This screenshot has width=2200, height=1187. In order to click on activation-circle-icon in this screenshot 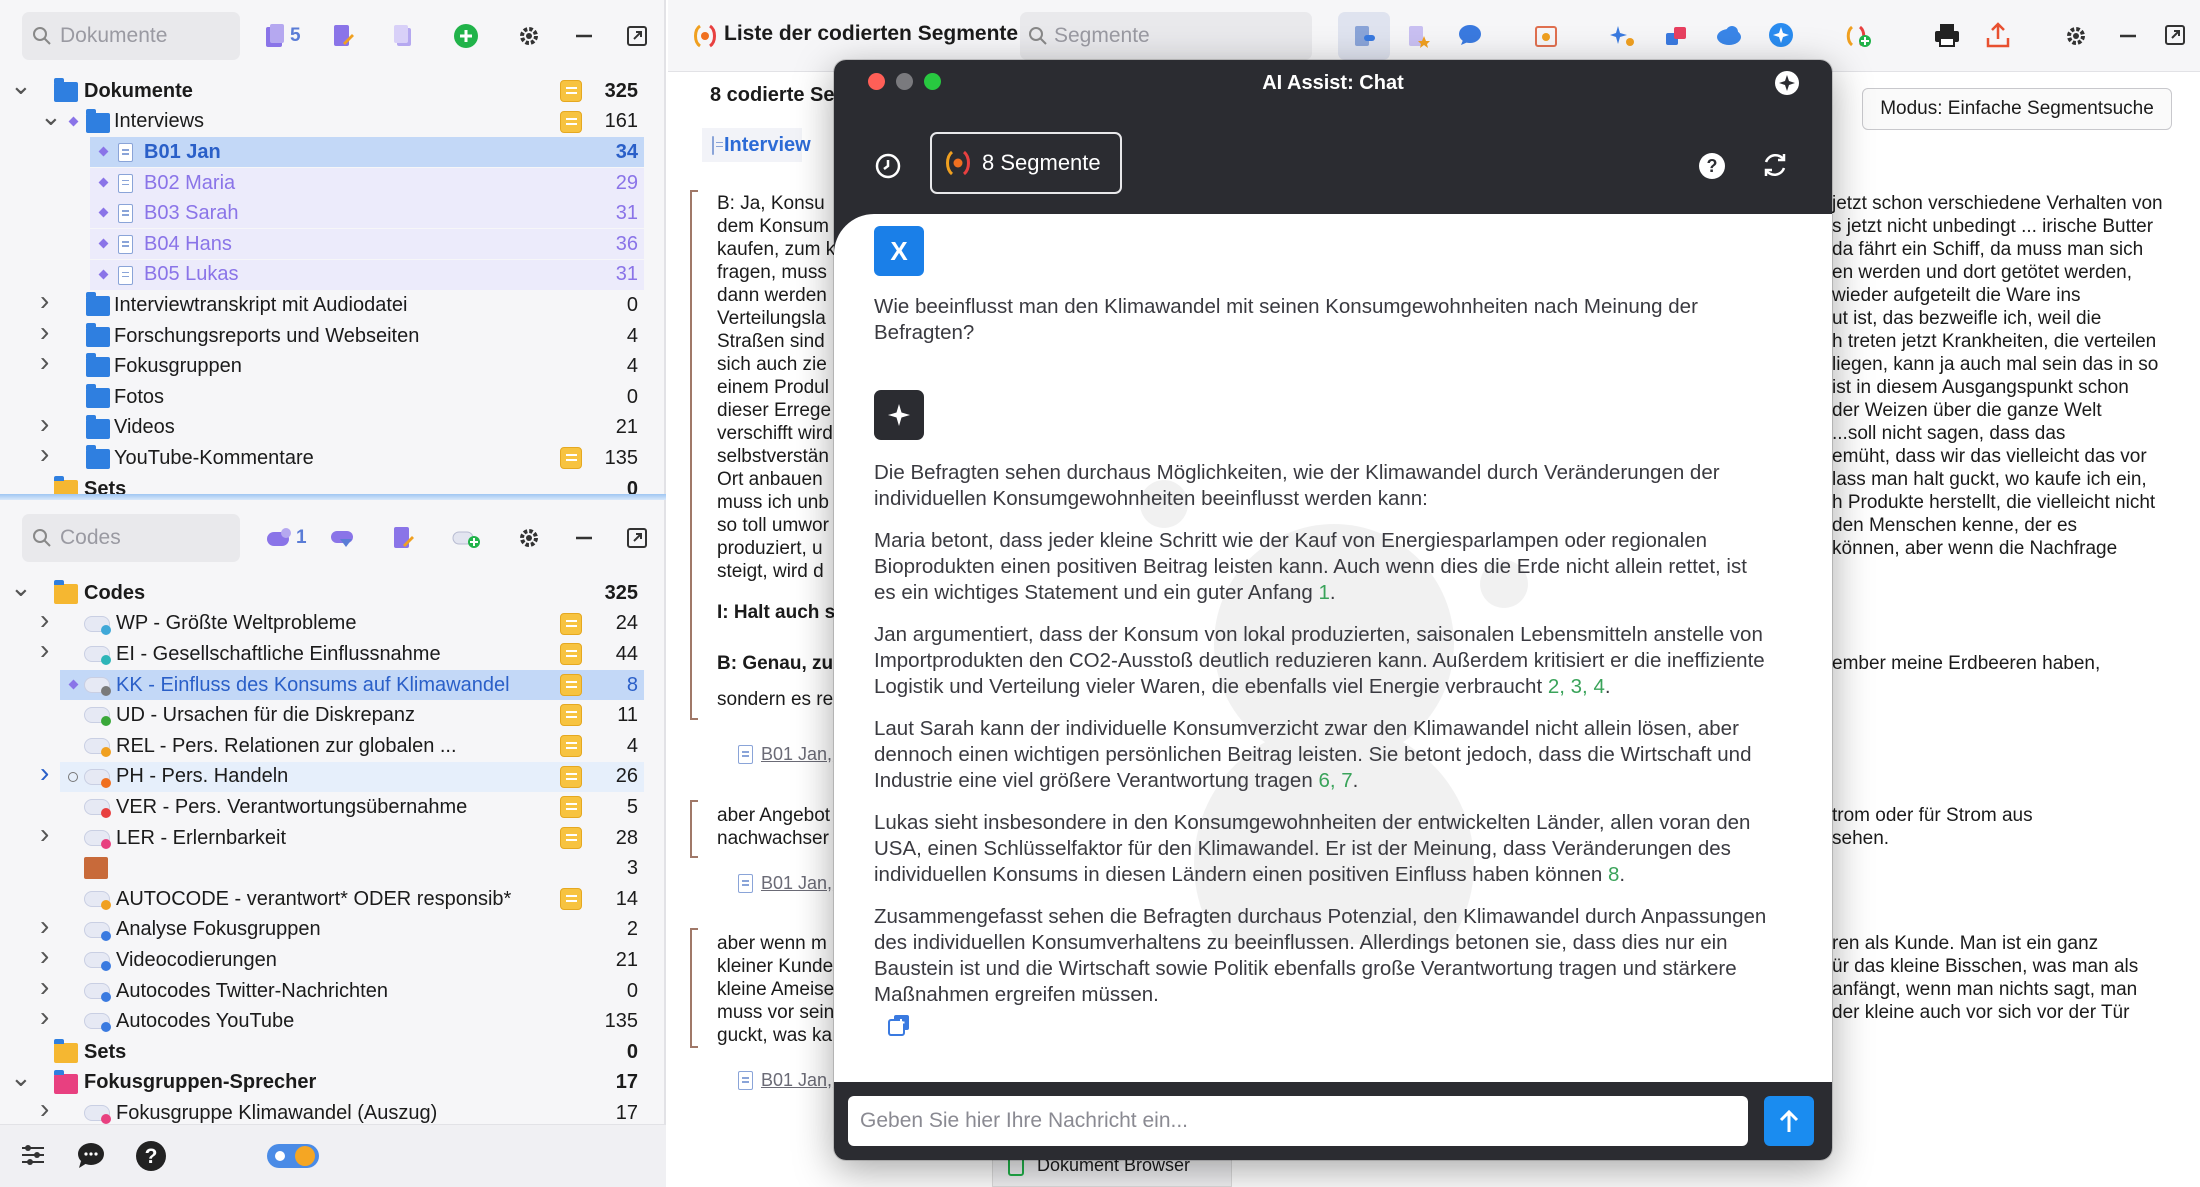, I will do `click(73, 776)`.